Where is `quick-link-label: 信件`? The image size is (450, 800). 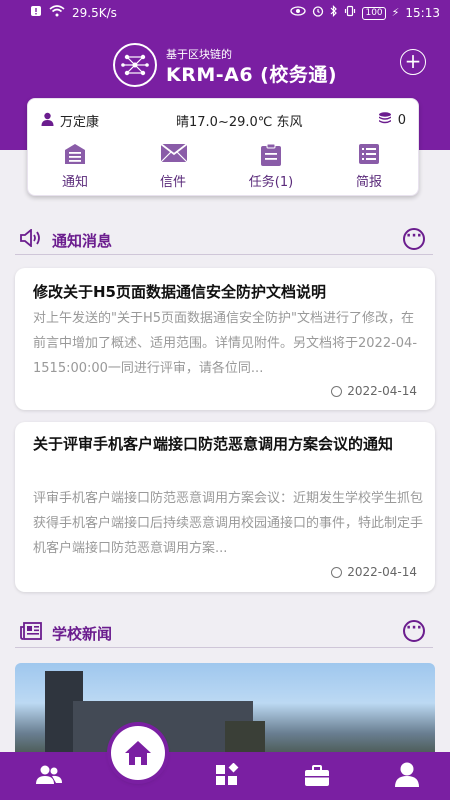
quick-link-label: 信件 is located at coordinates (172, 182).